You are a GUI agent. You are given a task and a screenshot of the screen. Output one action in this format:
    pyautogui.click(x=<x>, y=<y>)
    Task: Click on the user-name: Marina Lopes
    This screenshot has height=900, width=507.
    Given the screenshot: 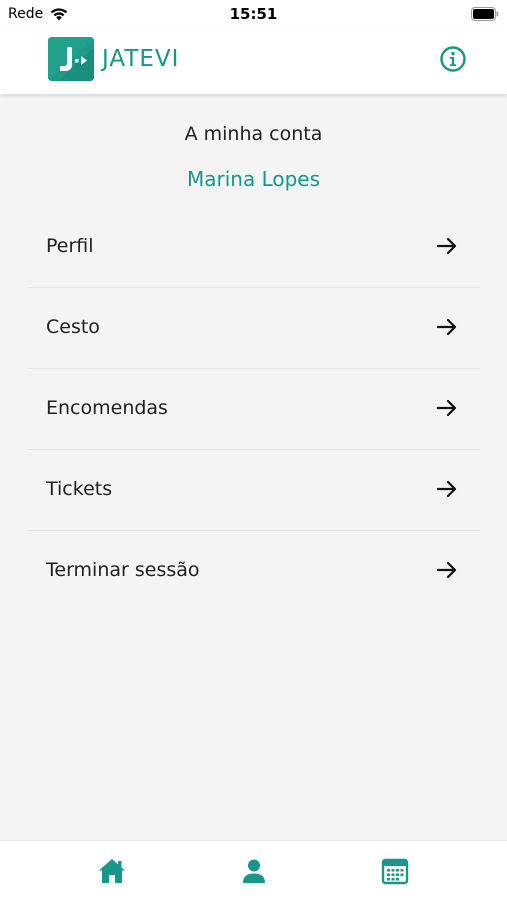 What is the action you would take?
    pyautogui.click(x=253, y=179)
    